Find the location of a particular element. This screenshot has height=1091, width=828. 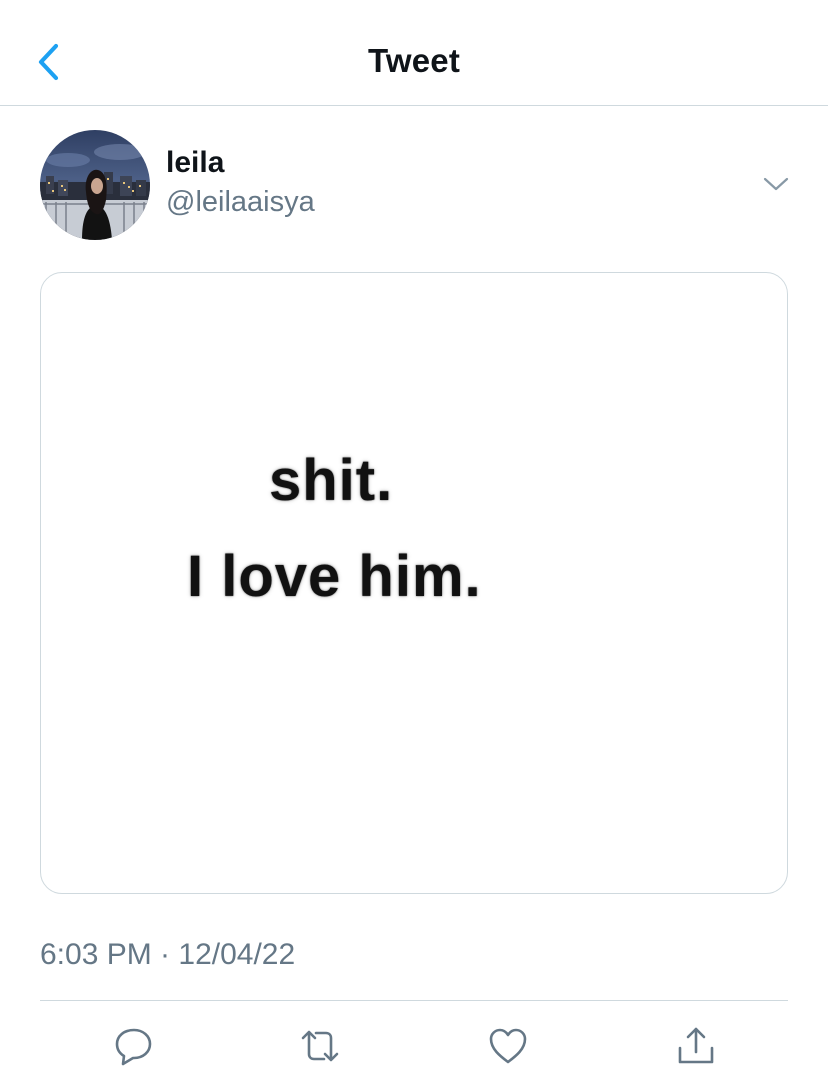

author-handle: @leilaaisya is located at coordinates (240, 202).